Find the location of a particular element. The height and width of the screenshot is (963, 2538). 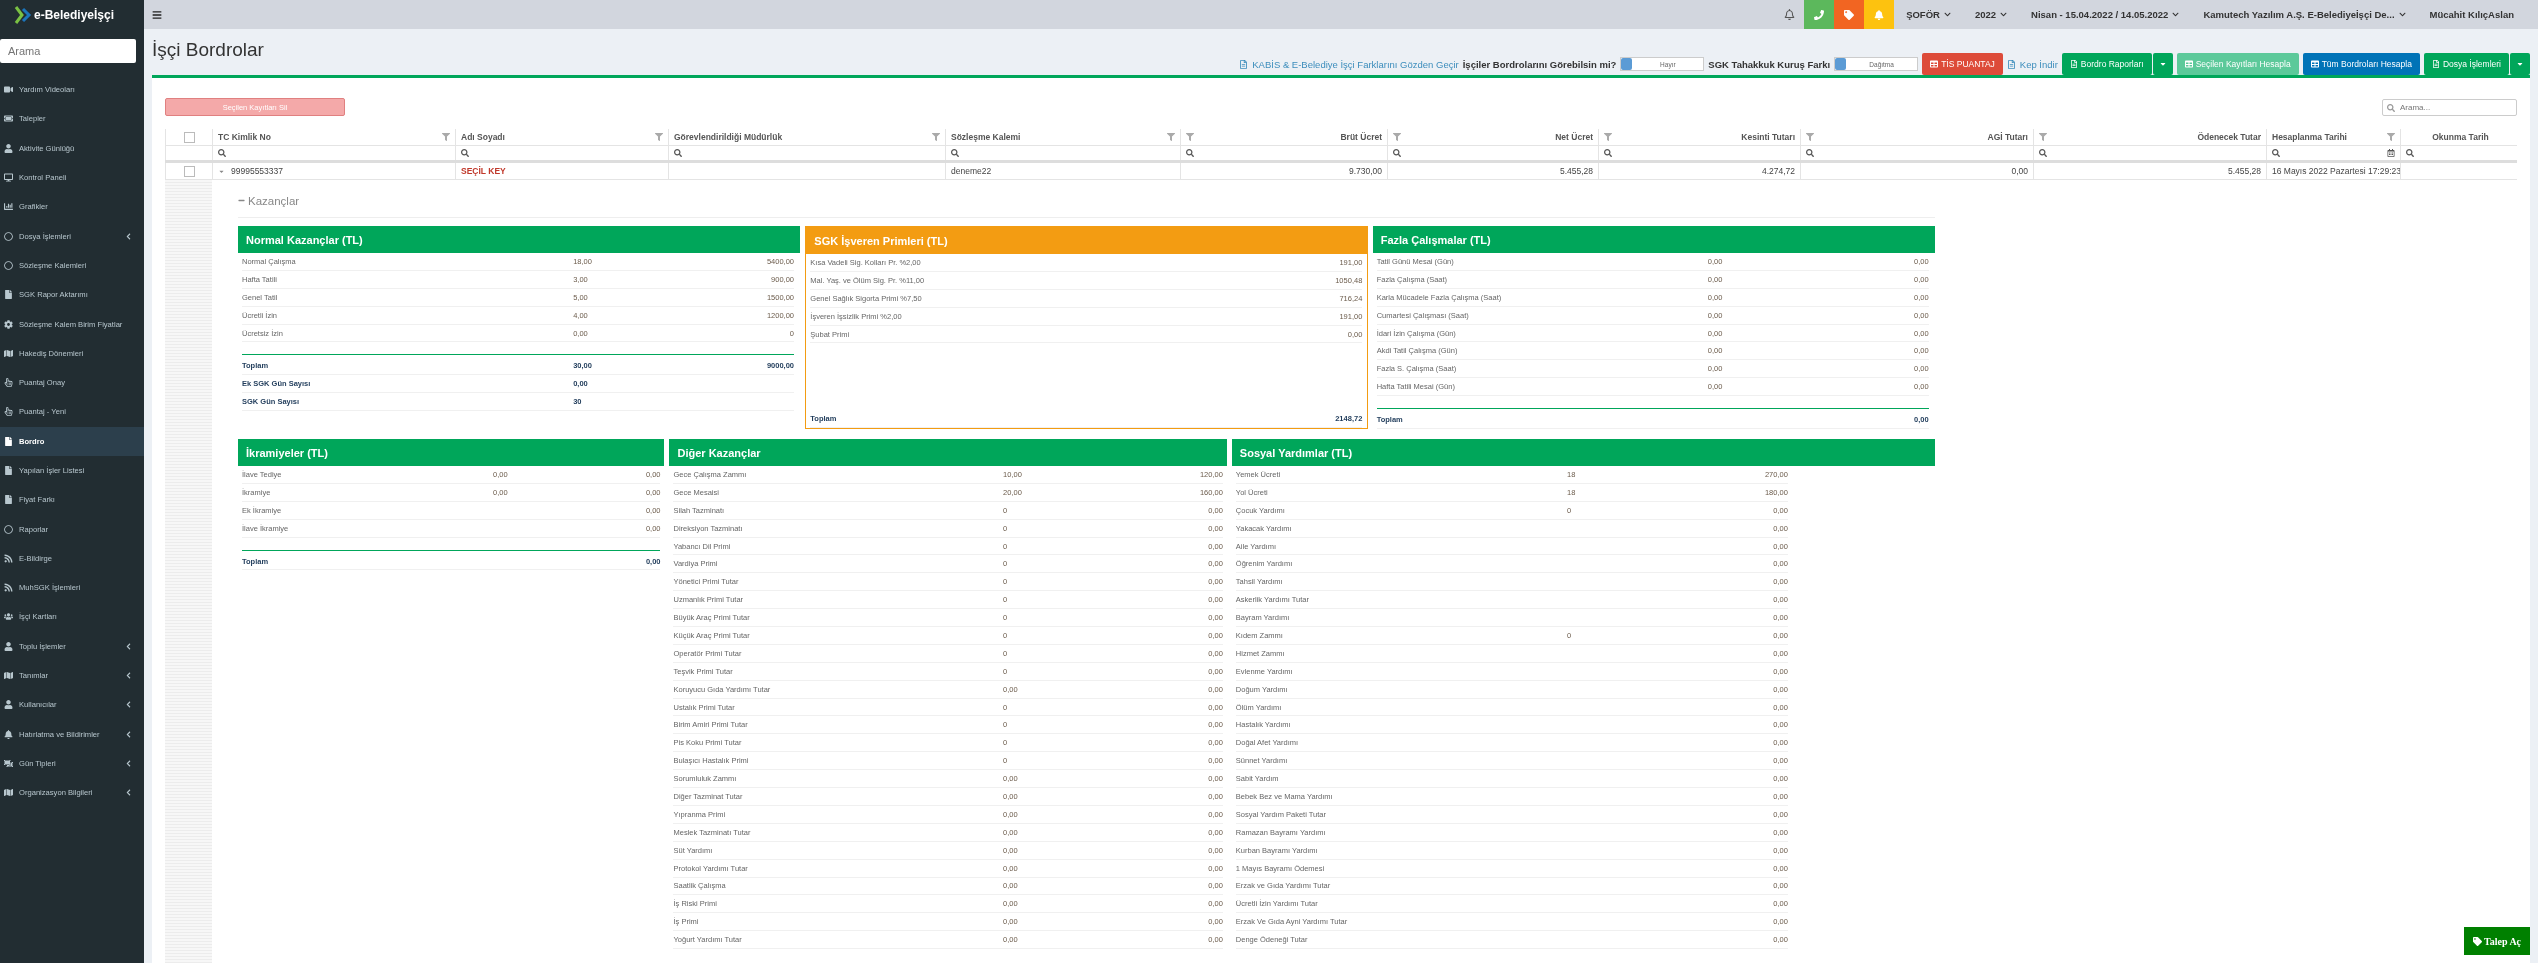

tis-button: TİS PUANTAJ is located at coordinates (1962, 64).